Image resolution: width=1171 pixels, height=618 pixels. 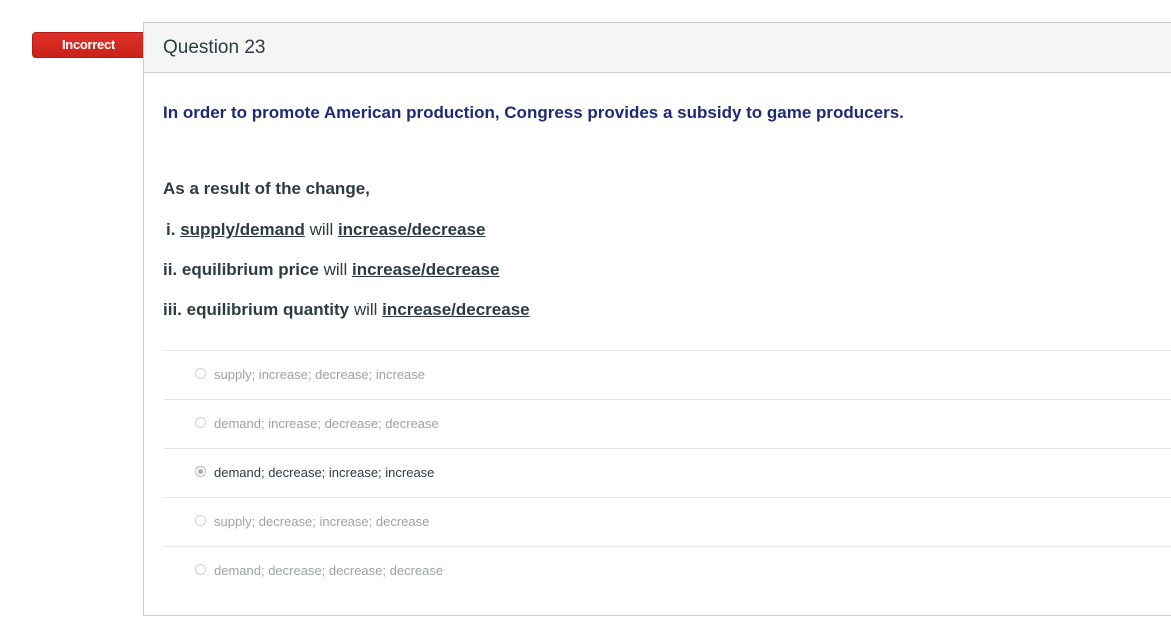 I want to click on answer-label: supply; decrease; increase; decrease, so click(x=322, y=521).